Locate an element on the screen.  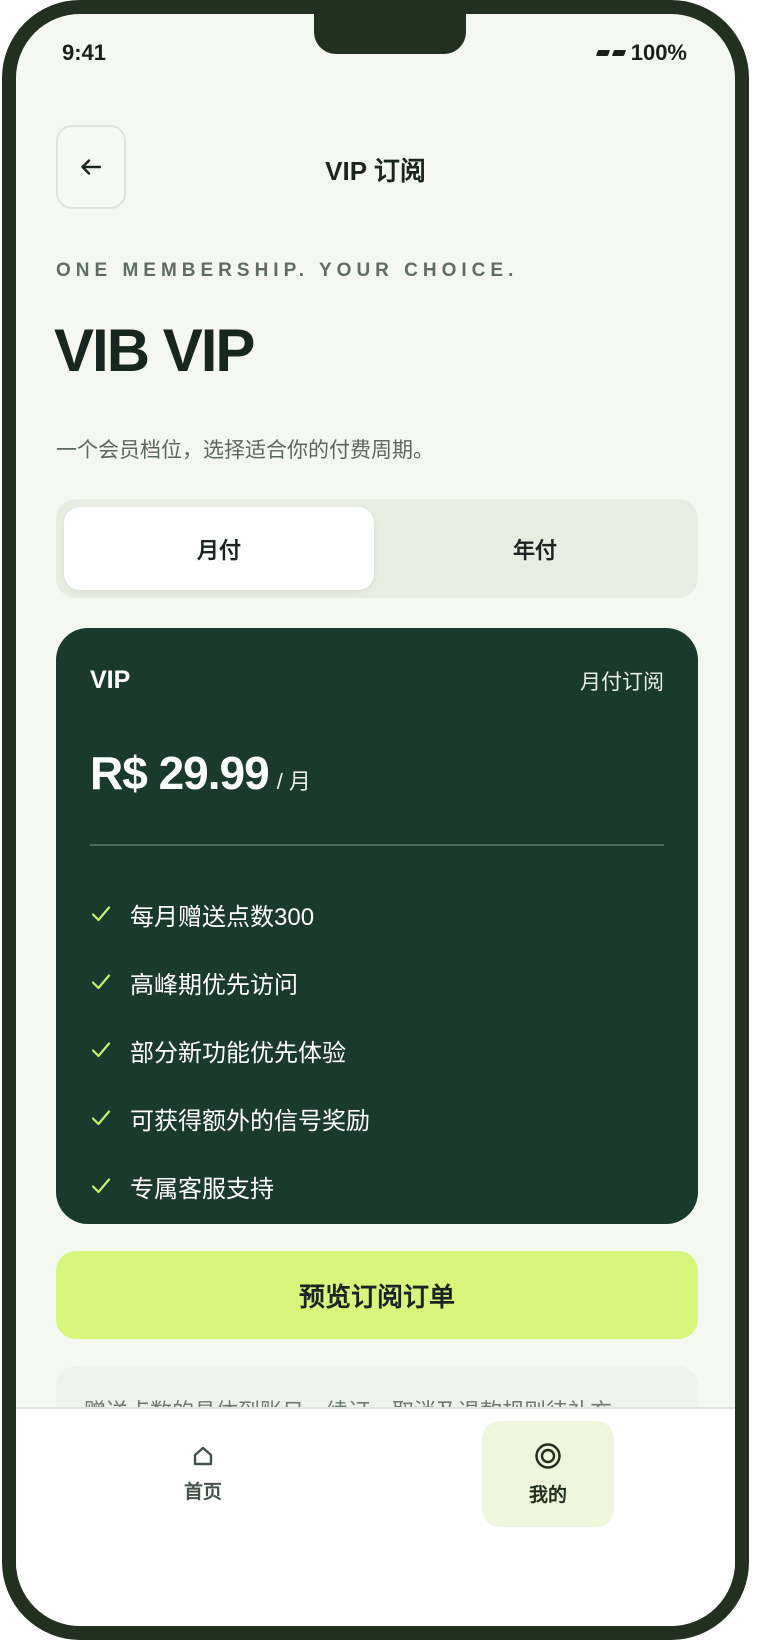
plan-price: R$ 29.99 is located at coordinates (180, 773).